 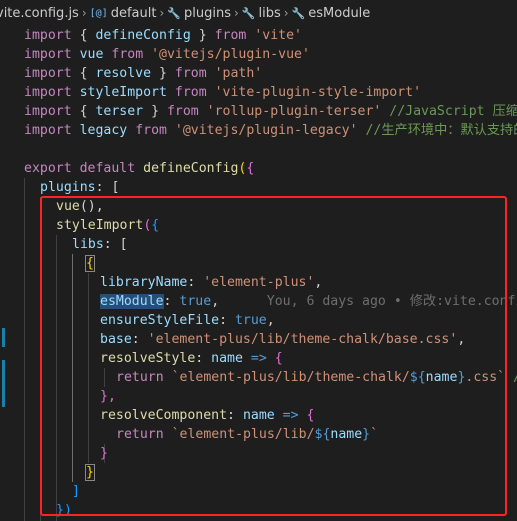 I want to click on code-line: }), so click(x=64, y=510).